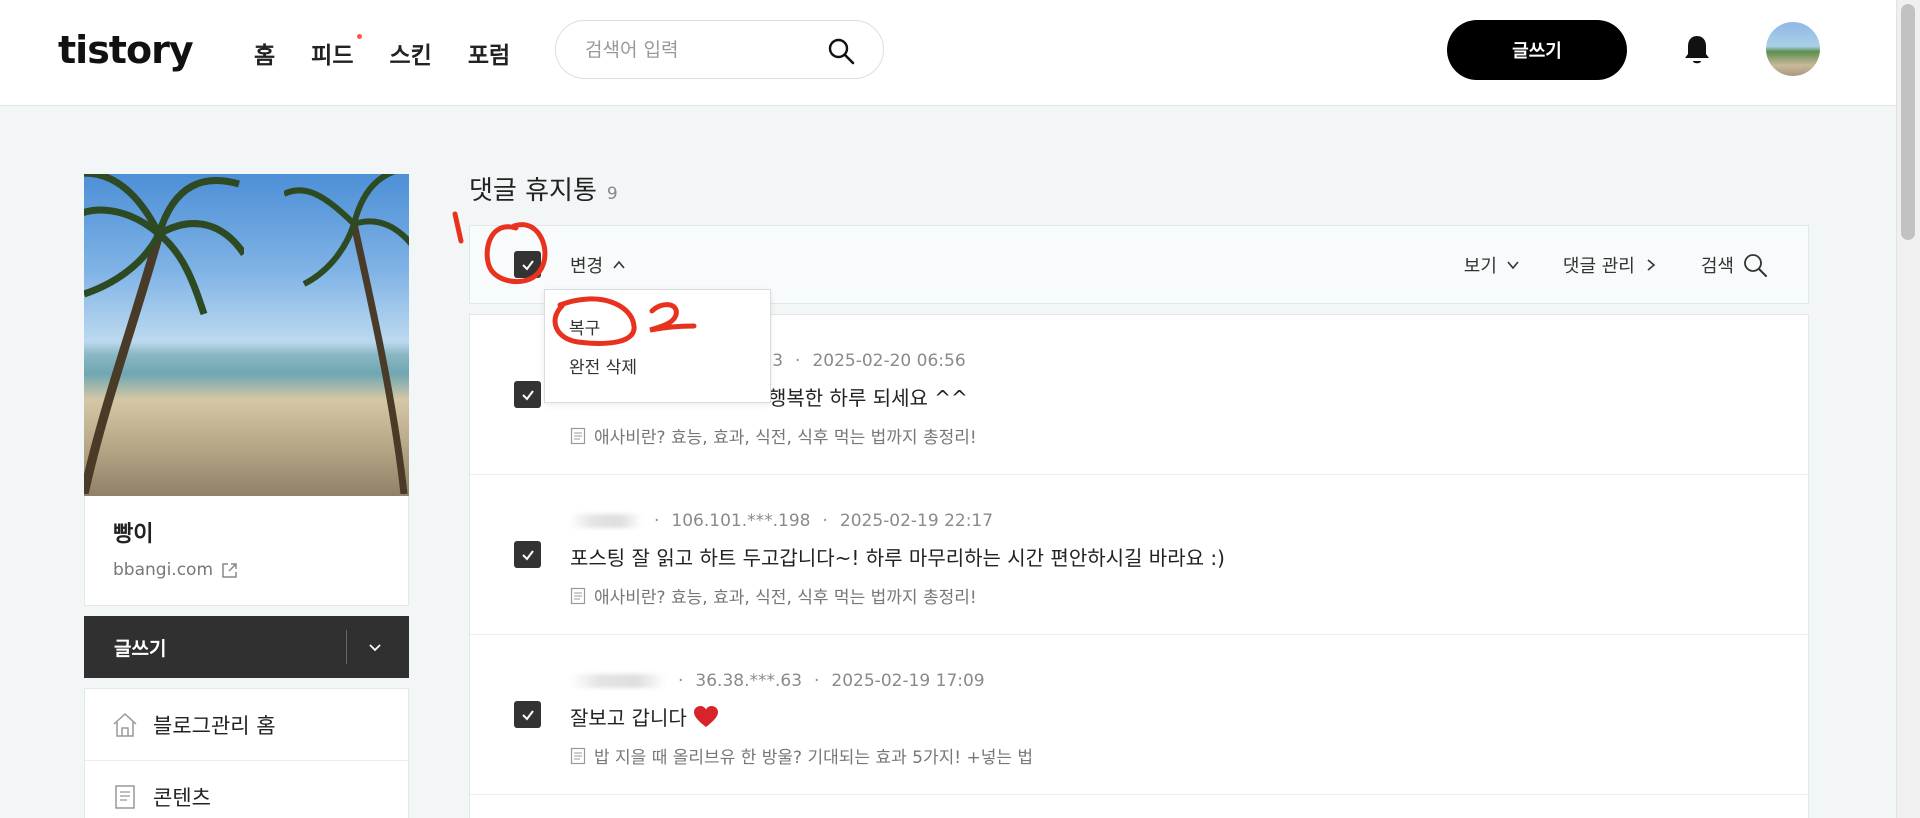  Describe the element at coordinates (814, 758) in the screenshot. I see `post-title: 밥 지을 때 올리브유 한 방울? 기대되는 효과 5가지! +넣는 법` at that location.